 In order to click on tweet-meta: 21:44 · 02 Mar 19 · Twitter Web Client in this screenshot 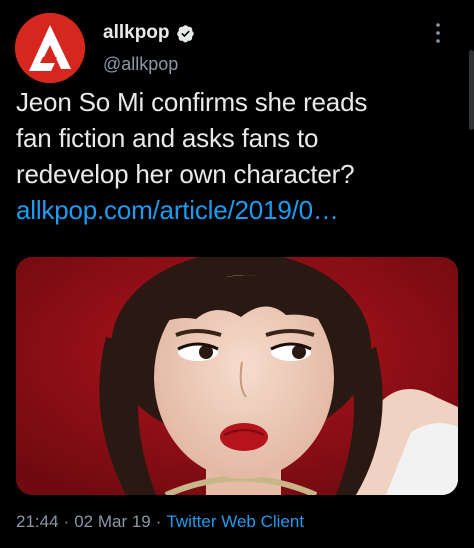, I will do `click(160, 522)`.